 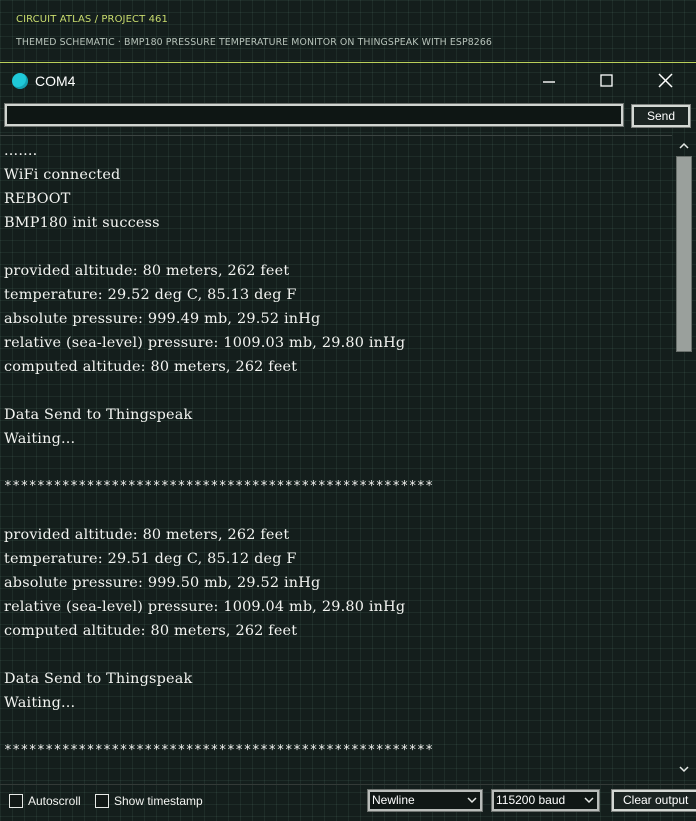 I want to click on minimize-button, so click(x=549, y=82).